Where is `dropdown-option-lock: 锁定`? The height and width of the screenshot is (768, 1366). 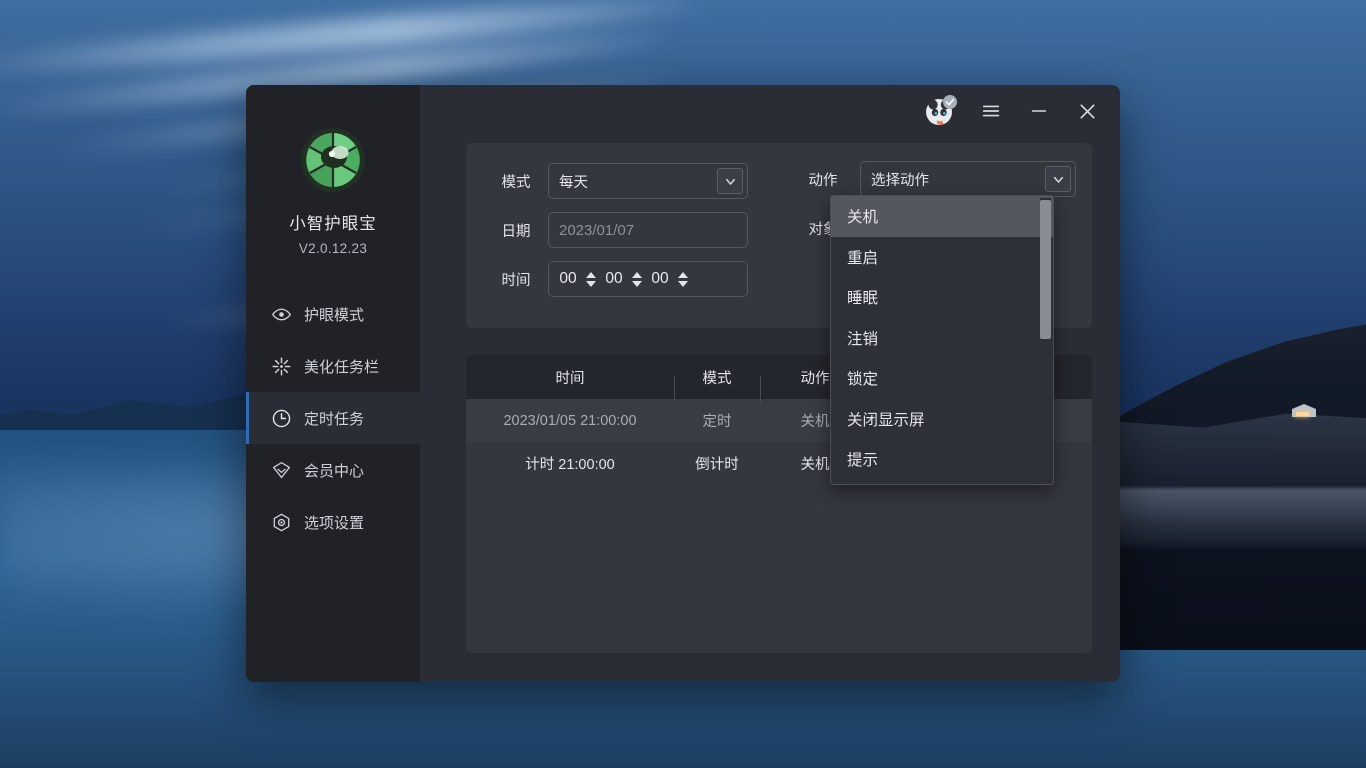
dropdown-option-lock: 锁定 is located at coordinates (942, 378).